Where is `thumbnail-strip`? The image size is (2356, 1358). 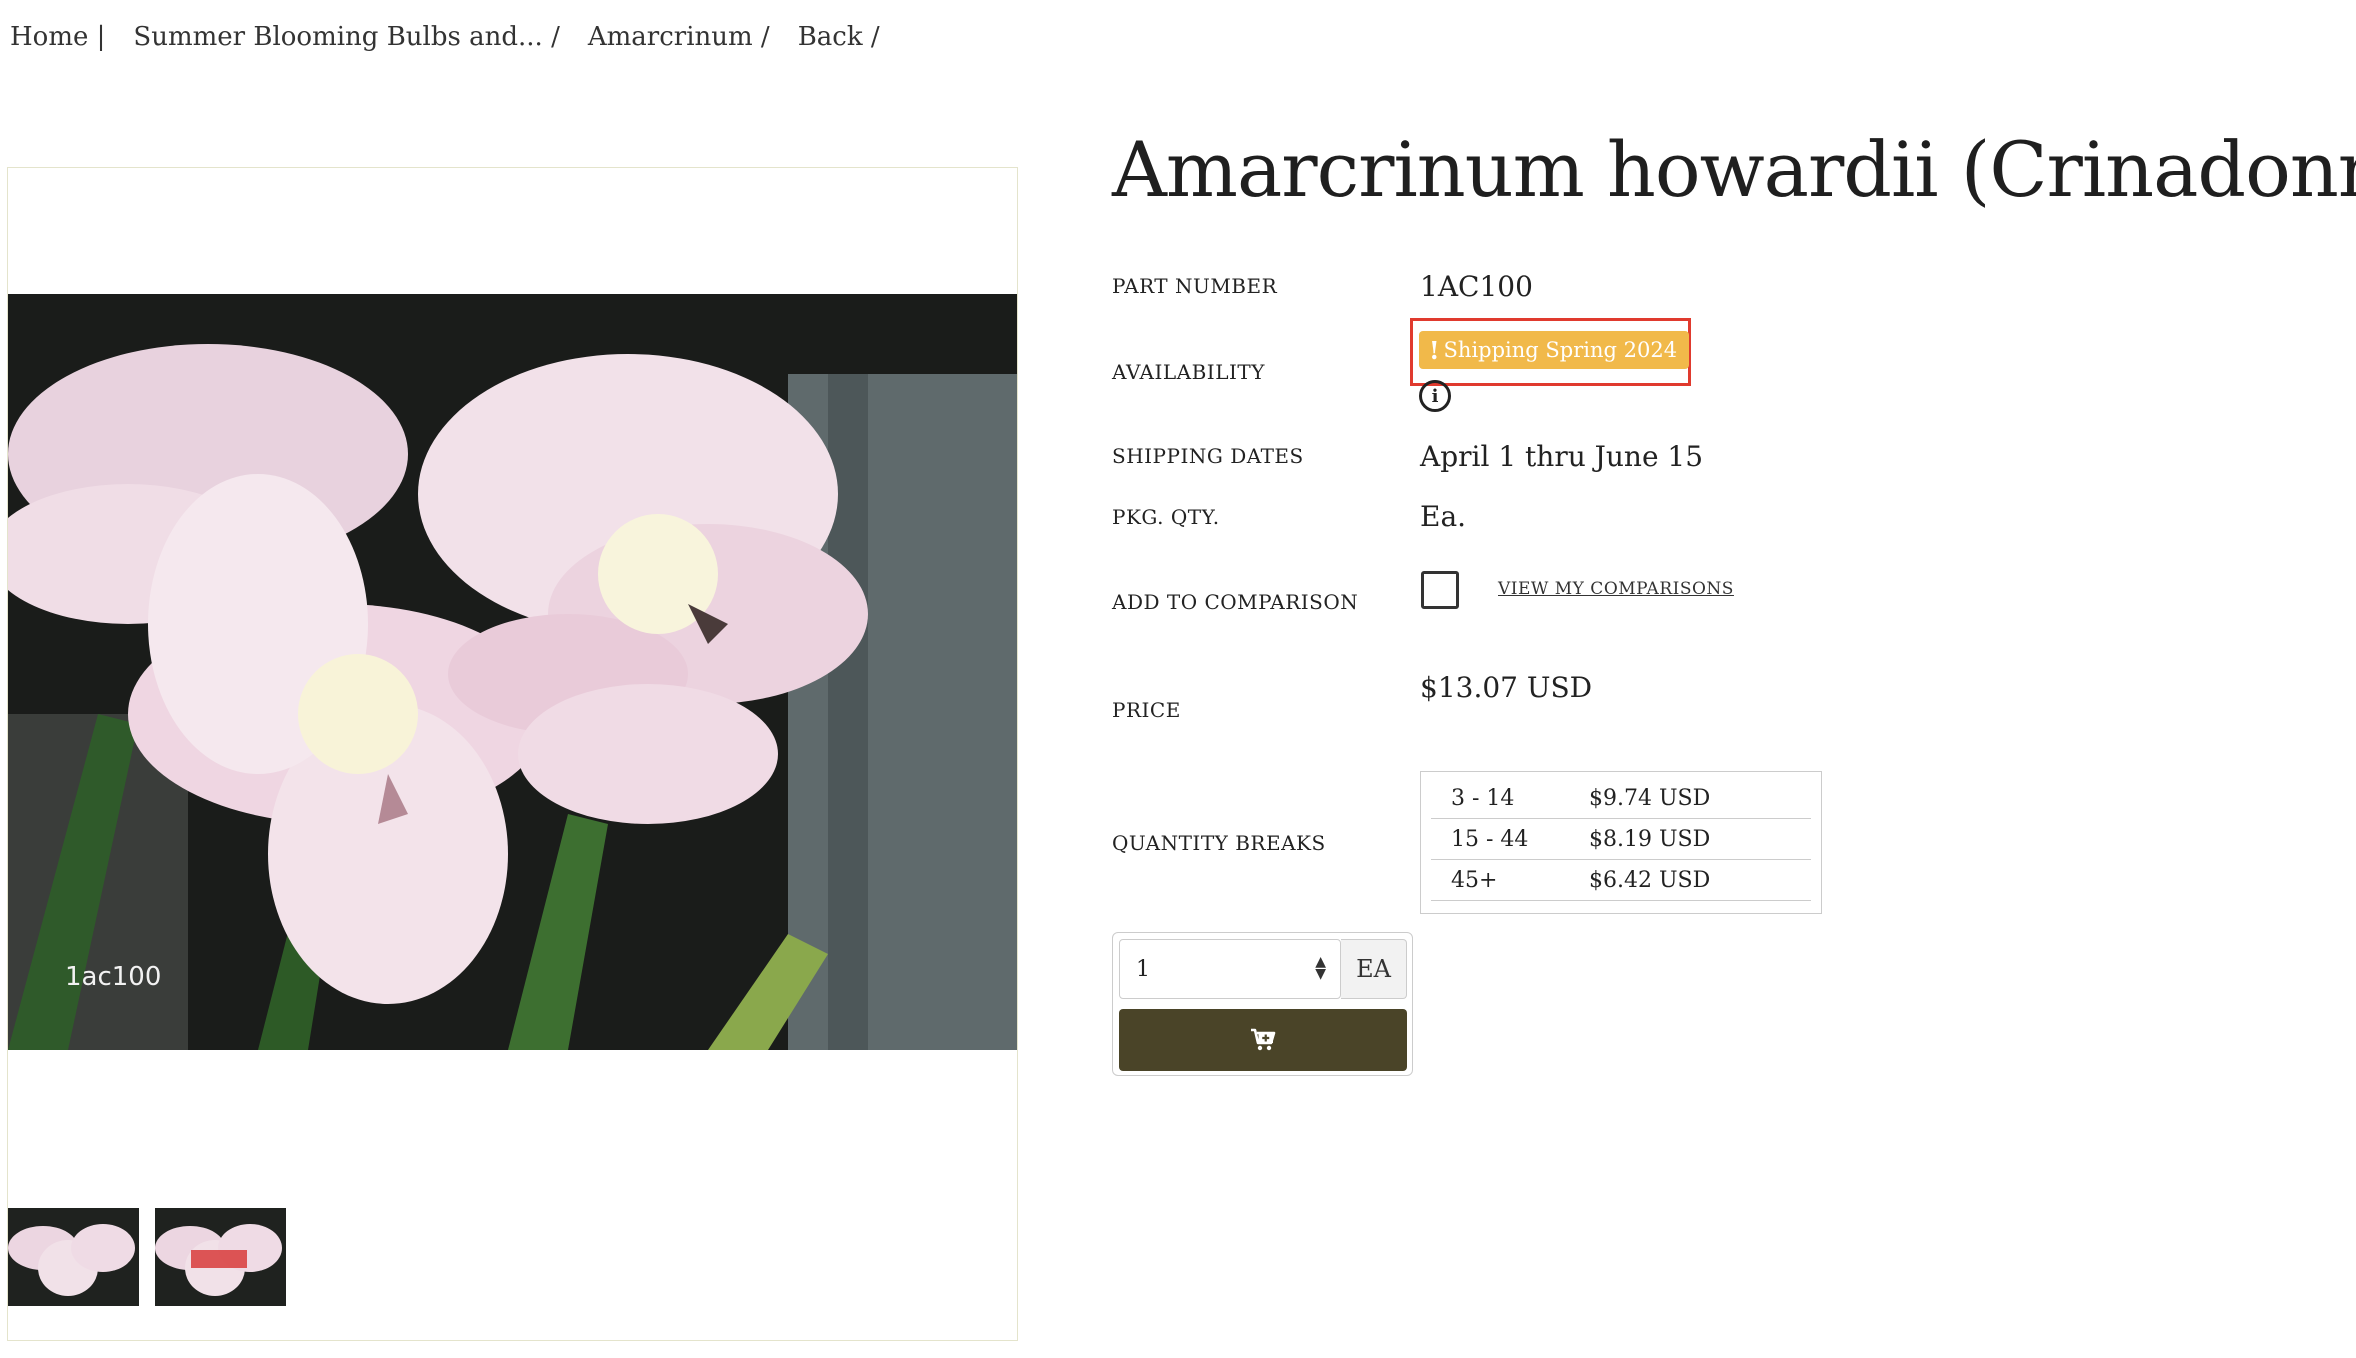
thumbnail-strip is located at coordinates (147, 1257).